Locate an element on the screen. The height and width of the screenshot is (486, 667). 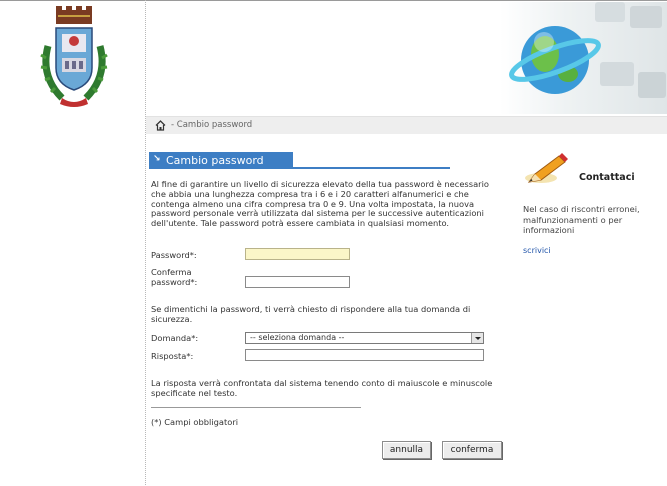
globe-icon is located at coordinates (587, 50).